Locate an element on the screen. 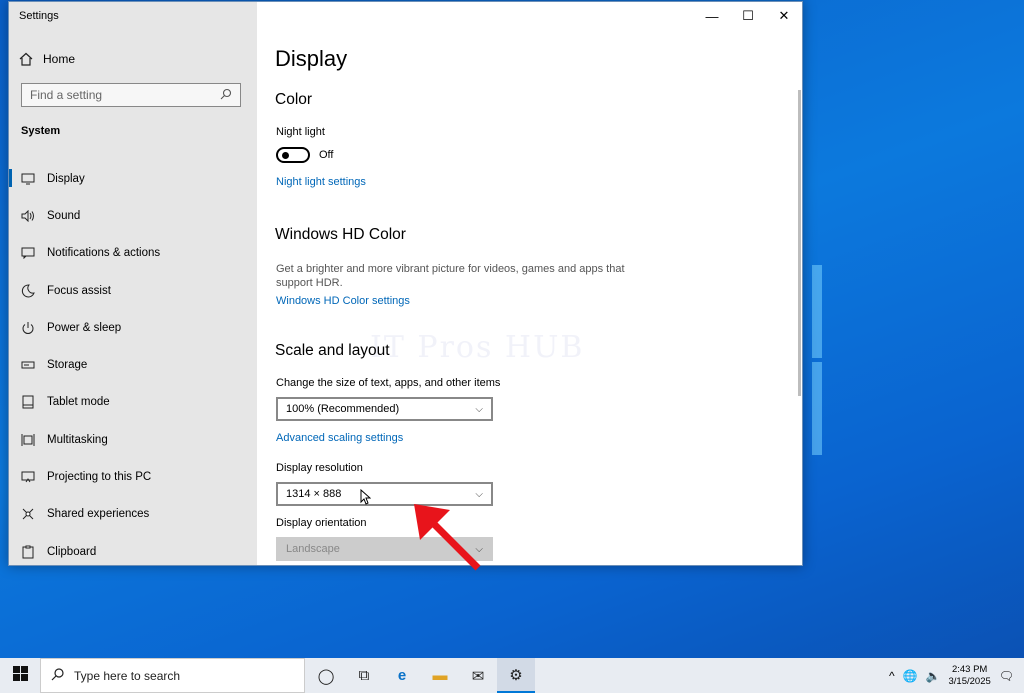 The width and height of the screenshot is (1024, 693). power-icon is located at coordinates (28, 328).